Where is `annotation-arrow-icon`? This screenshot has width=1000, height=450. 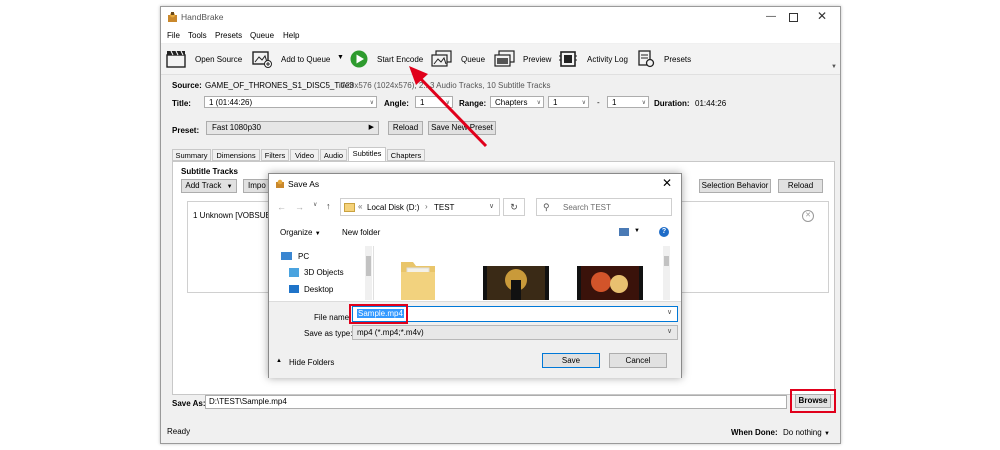 annotation-arrow-icon is located at coordinates (448, 107).